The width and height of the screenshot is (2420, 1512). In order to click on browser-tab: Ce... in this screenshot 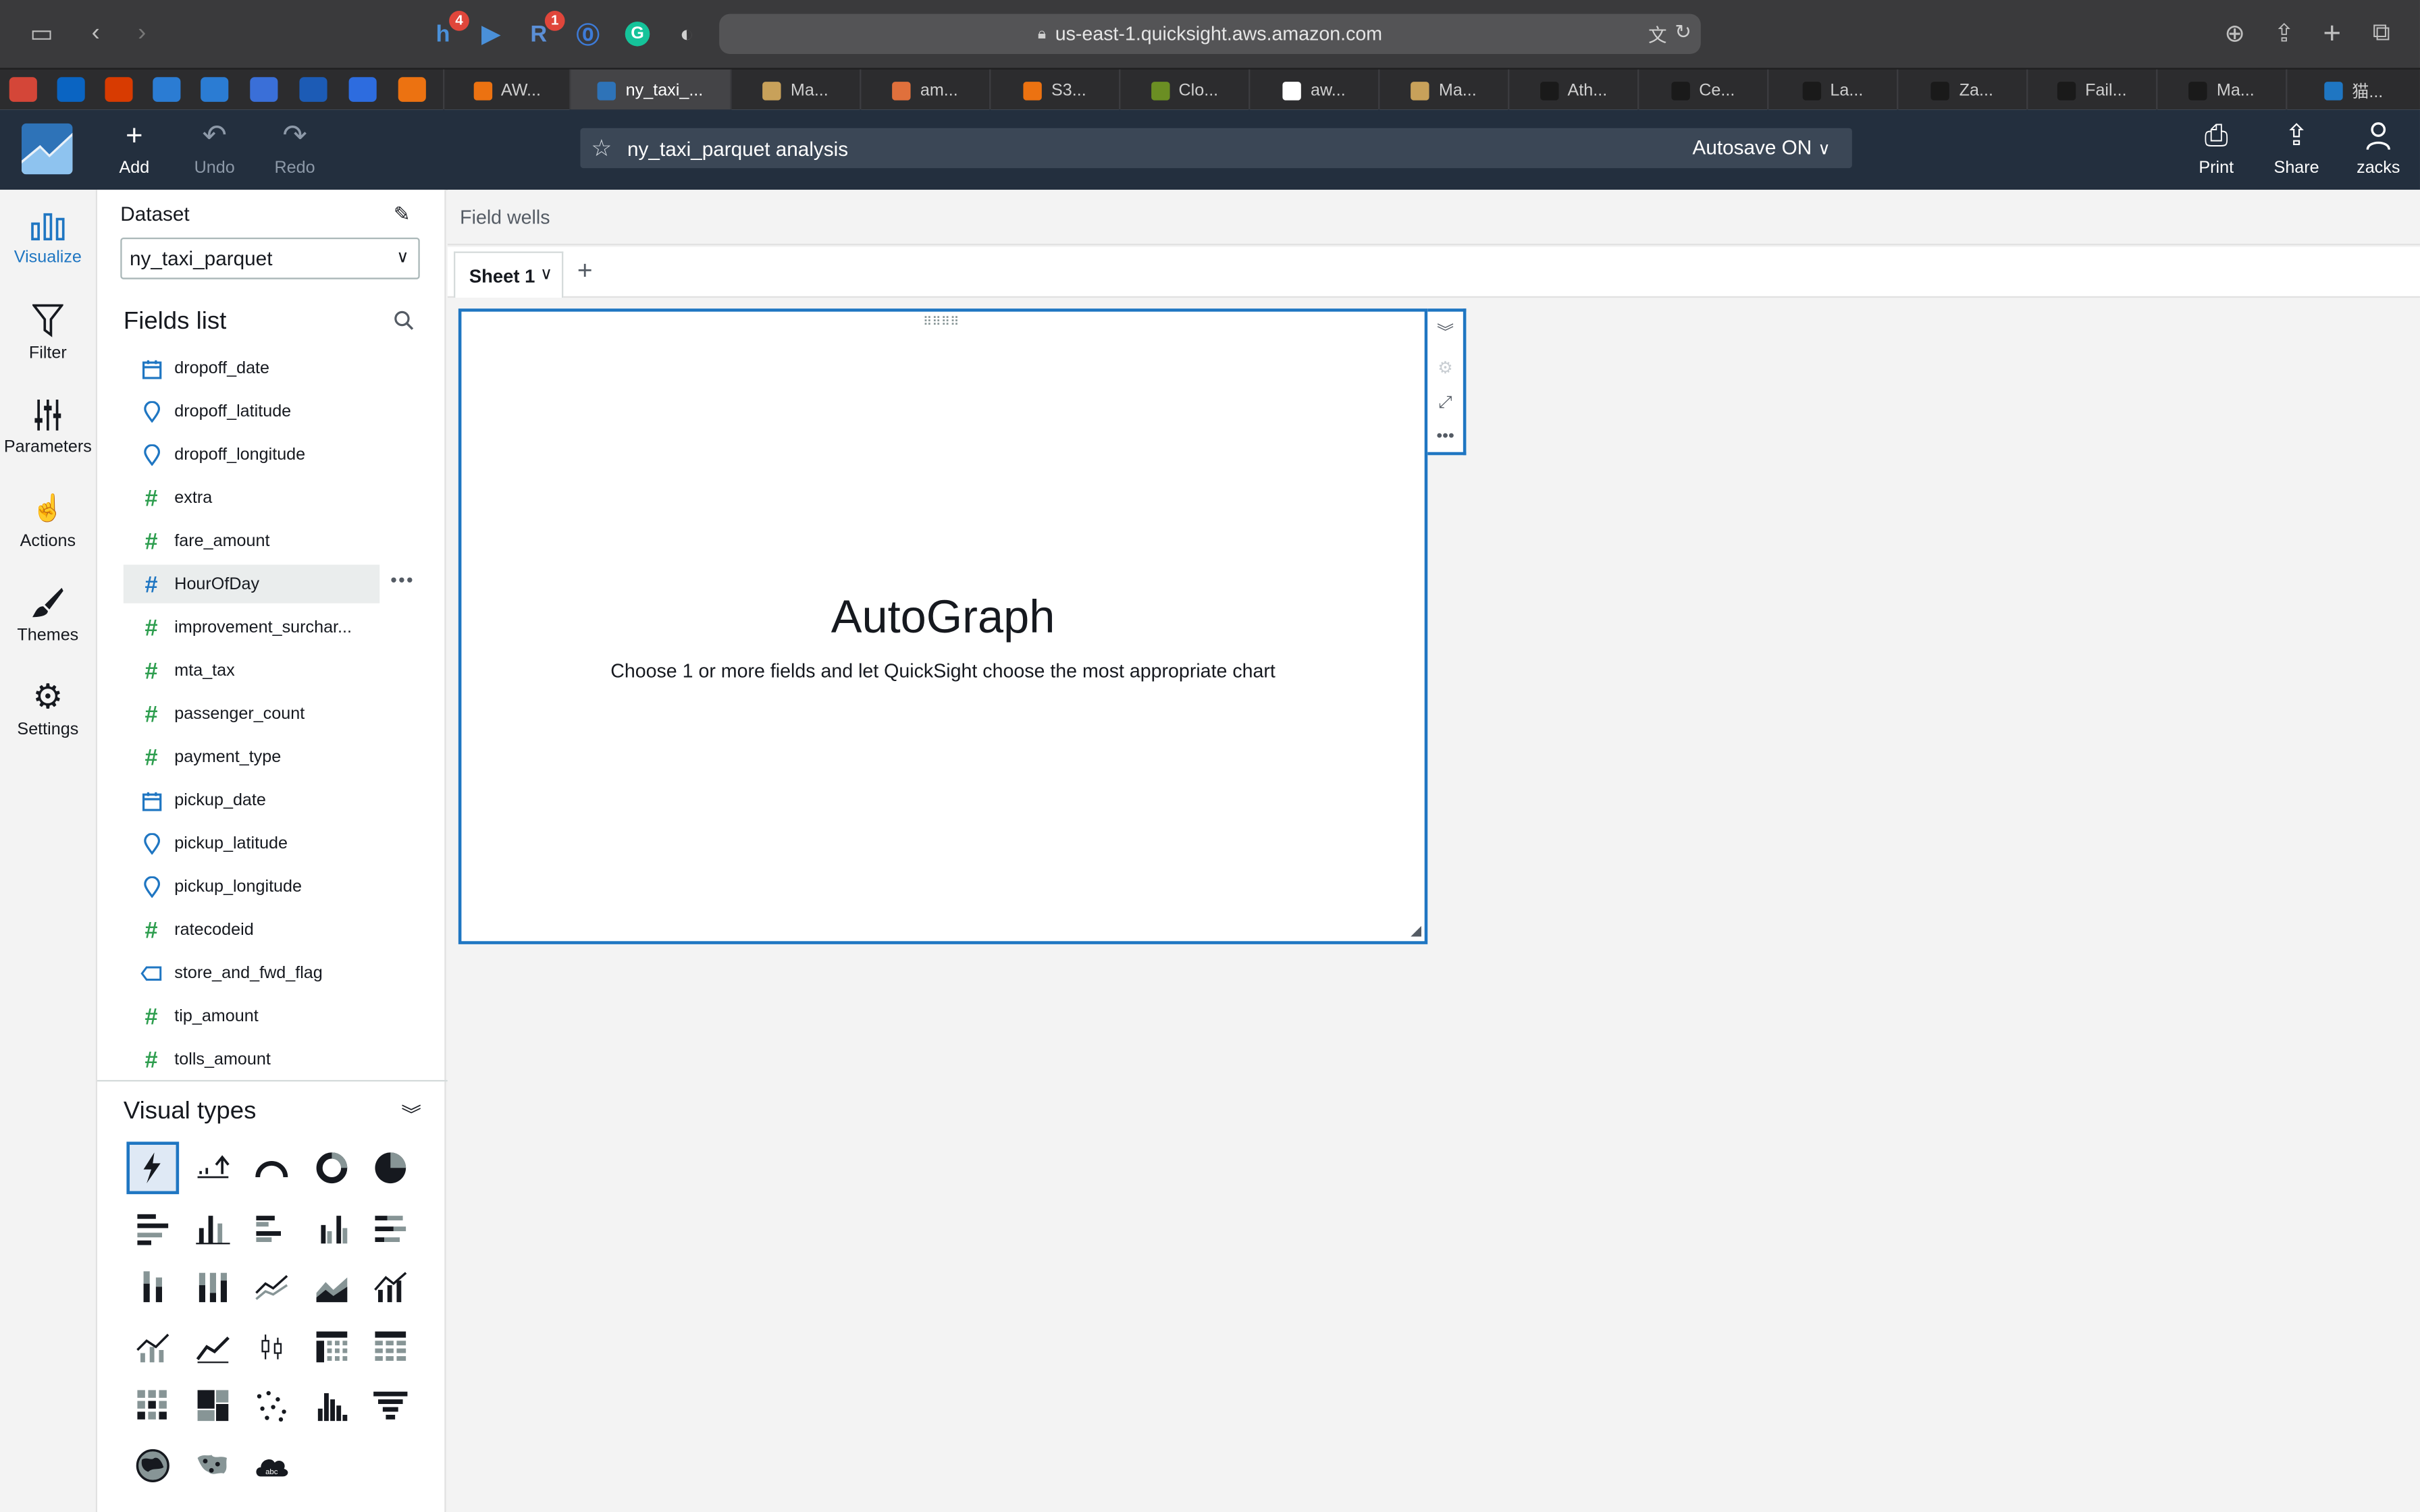, I will do `click(1702, 90)`.